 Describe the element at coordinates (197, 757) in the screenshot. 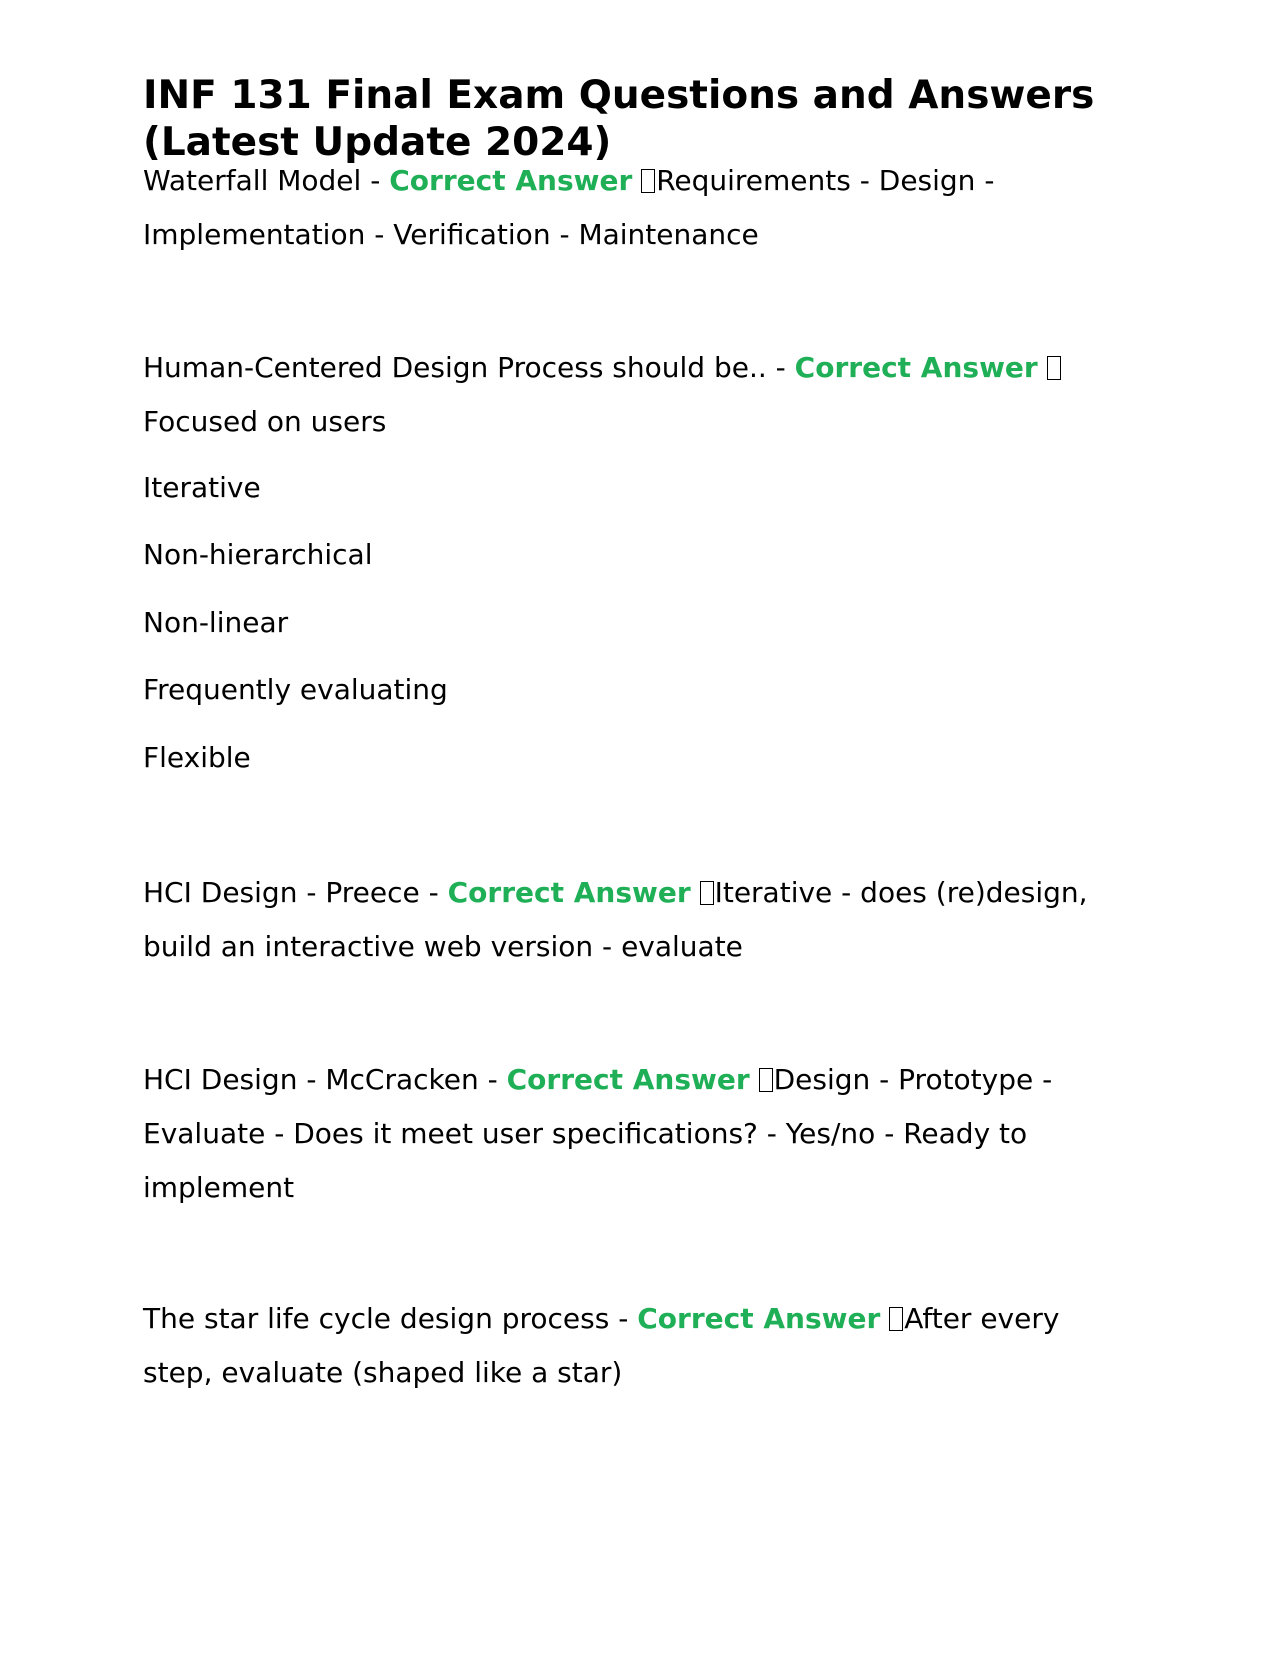

I see `list-item: Flexible` at that location.